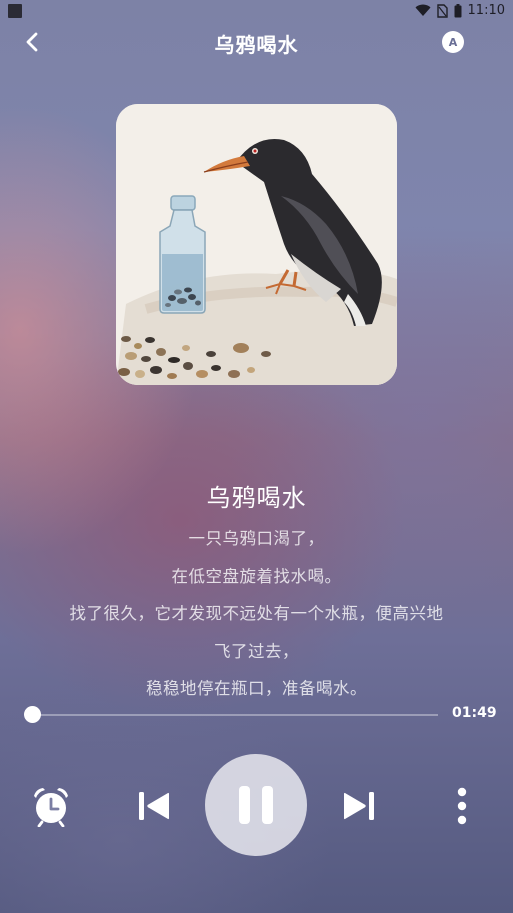  I want to click on auto-icon: A, so click(453, 42).